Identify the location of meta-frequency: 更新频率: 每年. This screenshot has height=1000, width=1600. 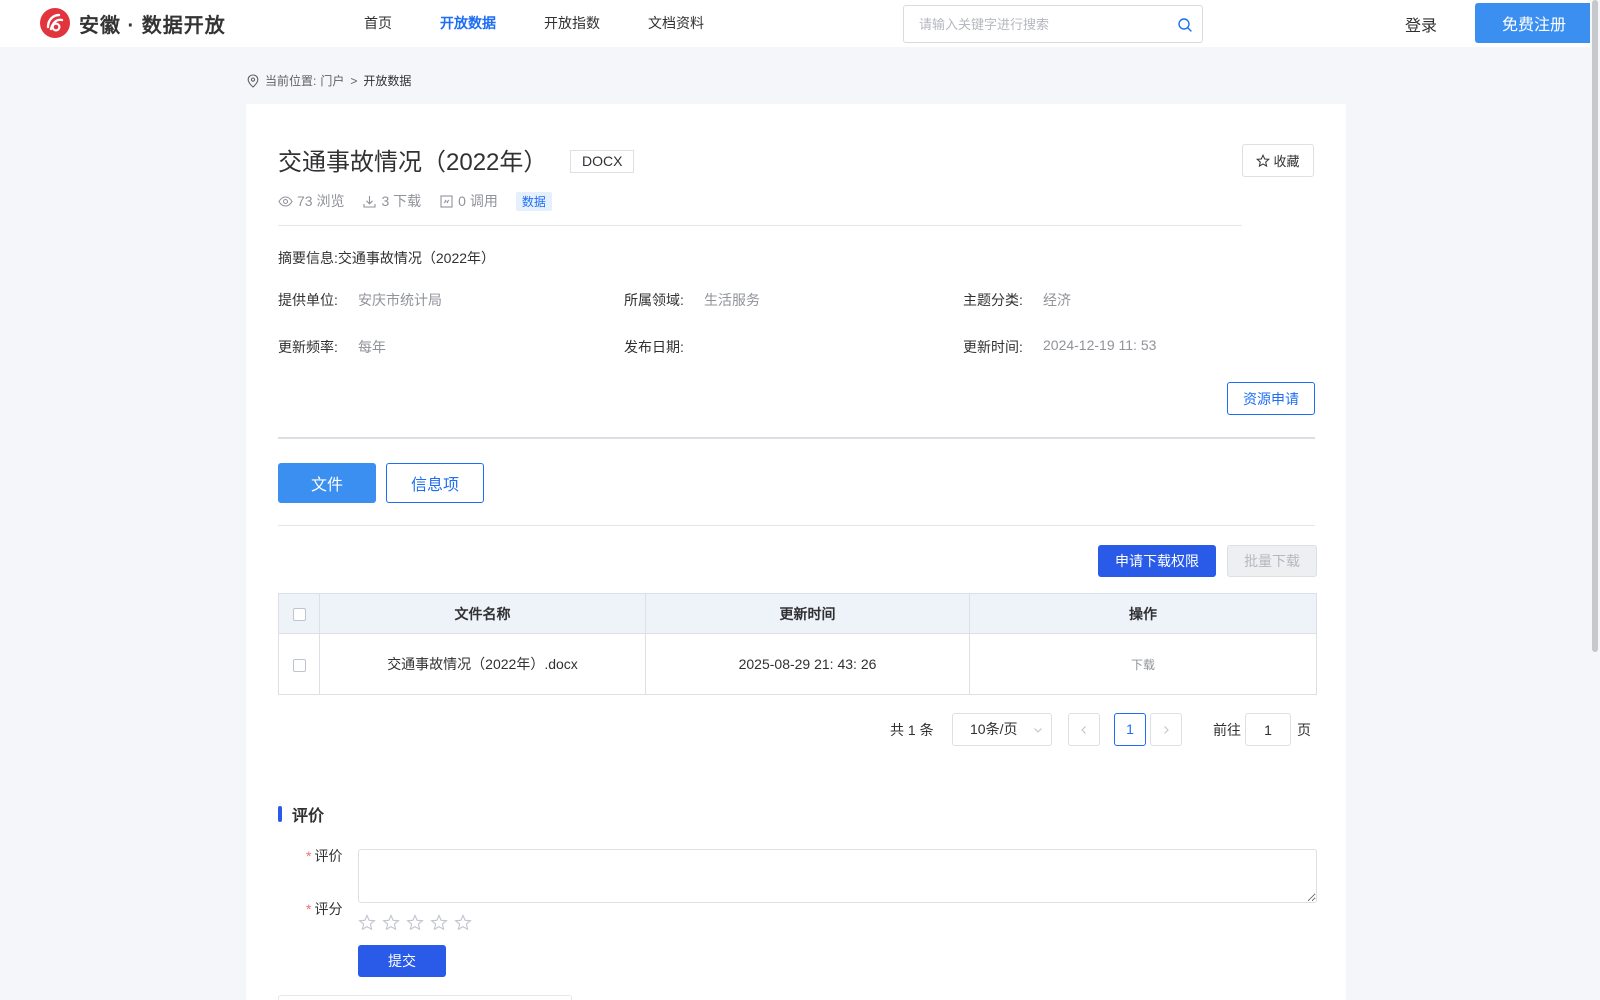
(451, 347).